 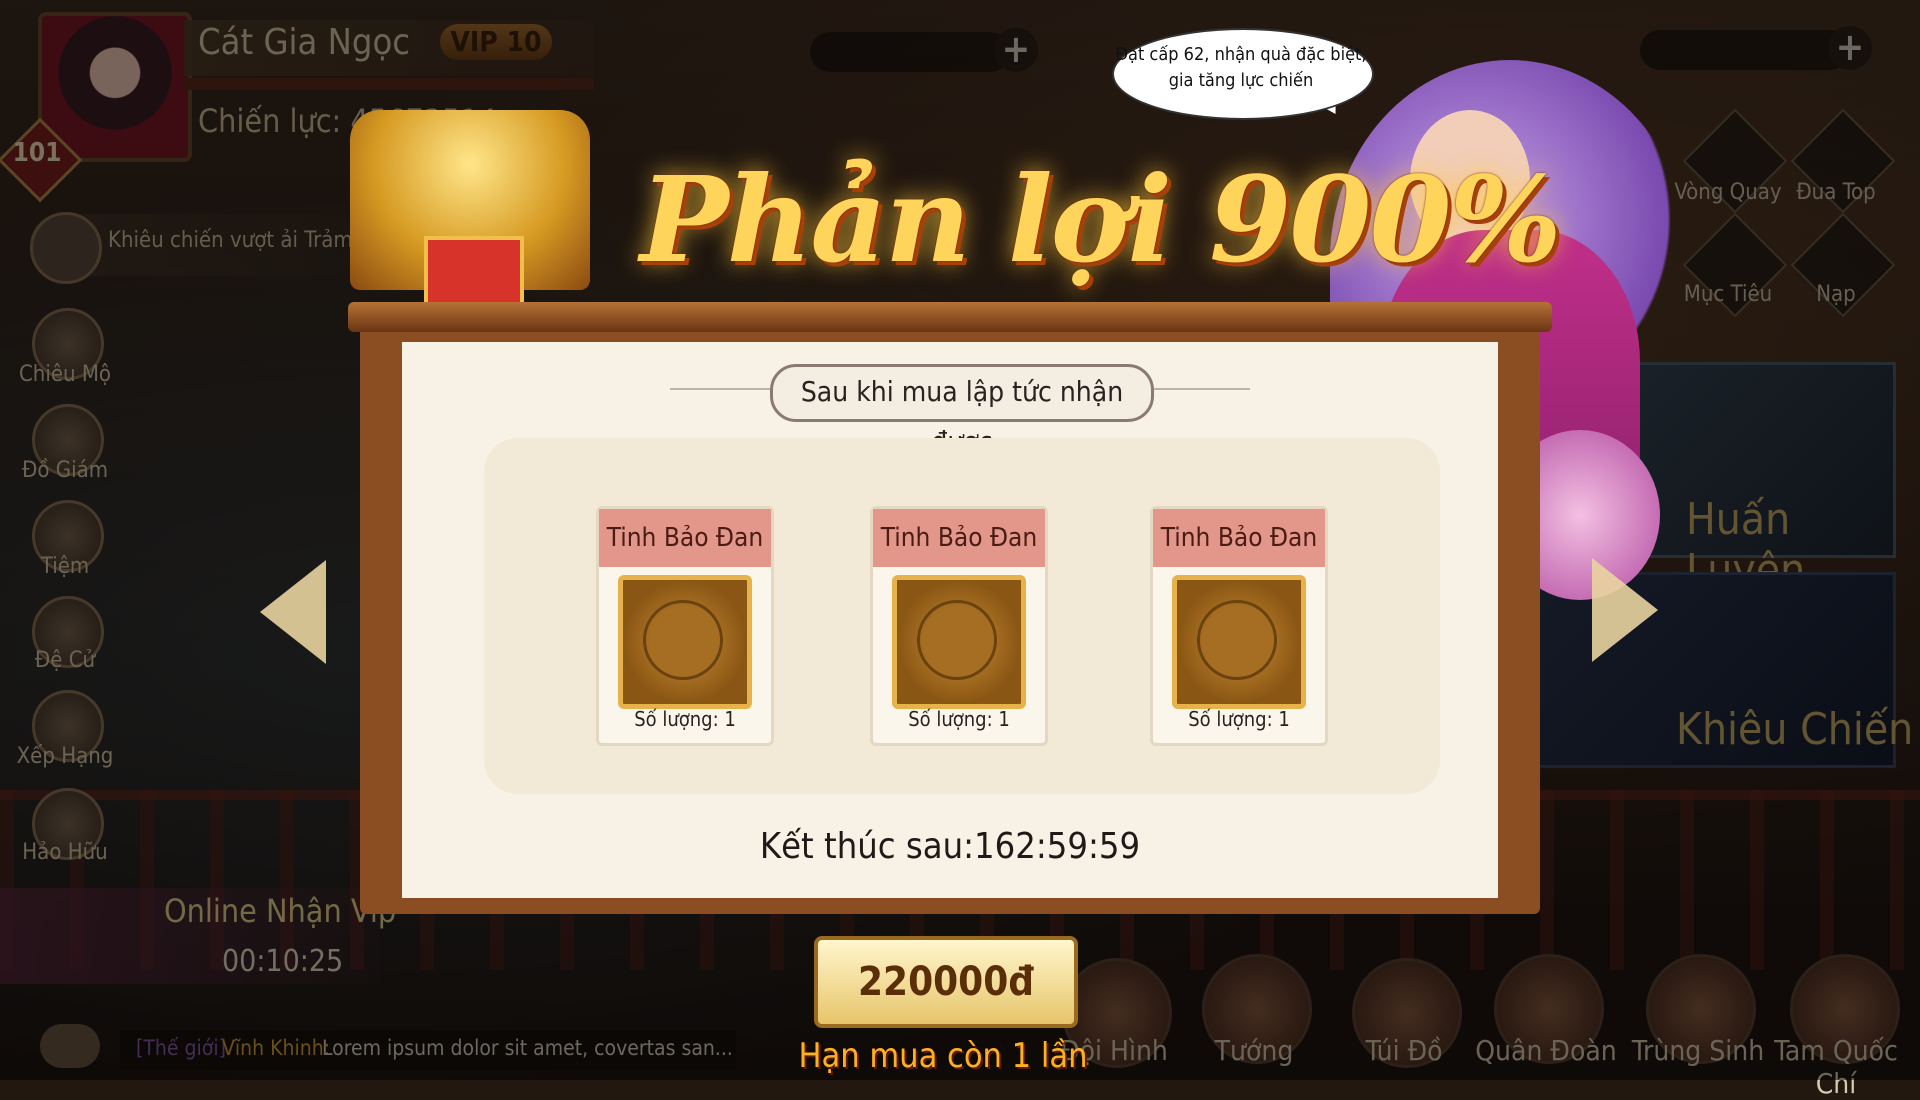 I want to click on speech-line-1: Đạt cấp 62, nhận quà đặc biệt,, so click(x=1241, y=54).